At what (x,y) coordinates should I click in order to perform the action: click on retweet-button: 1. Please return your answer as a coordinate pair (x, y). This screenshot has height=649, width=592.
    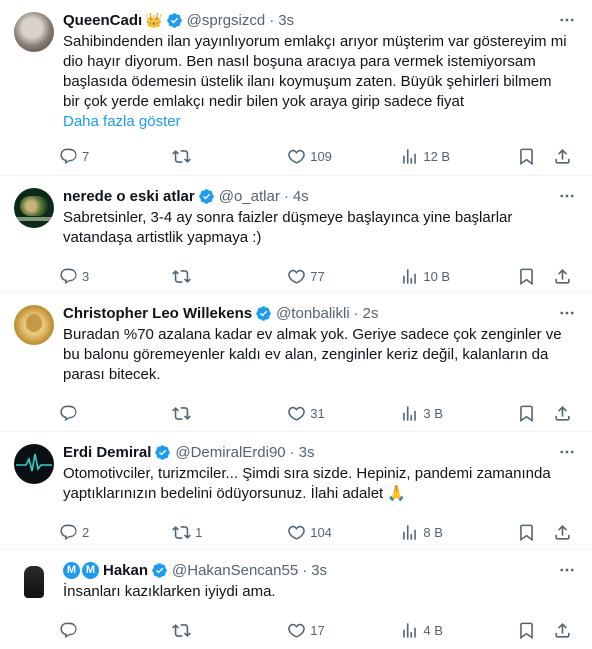
    Looking at the image, I should click on (229, 532).